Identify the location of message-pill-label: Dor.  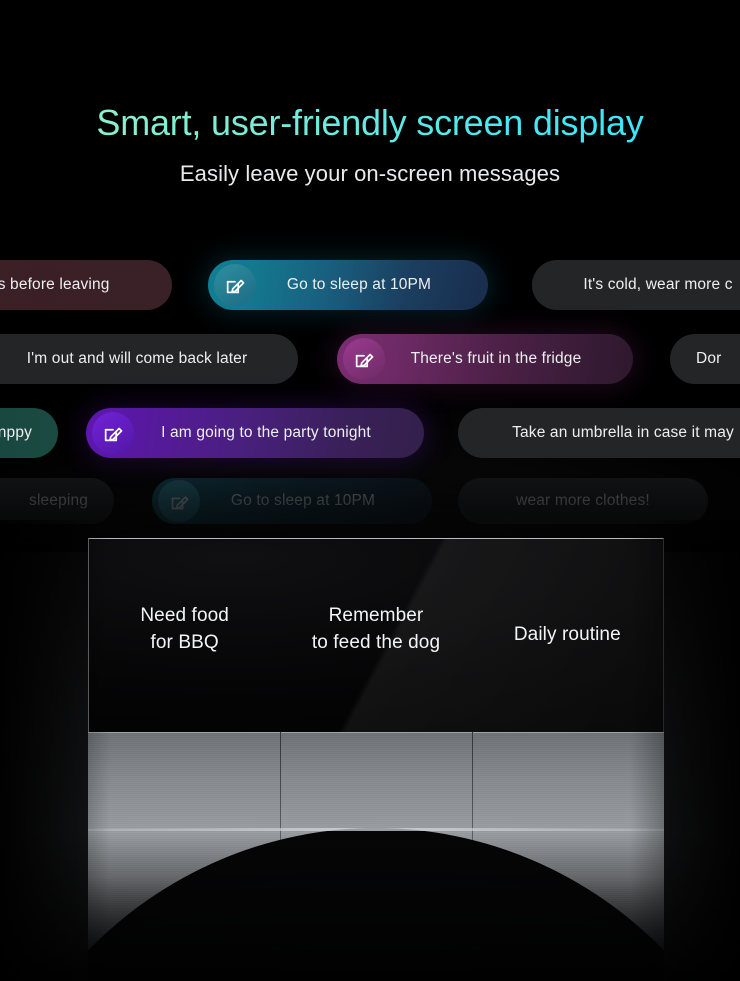
(709, 358).